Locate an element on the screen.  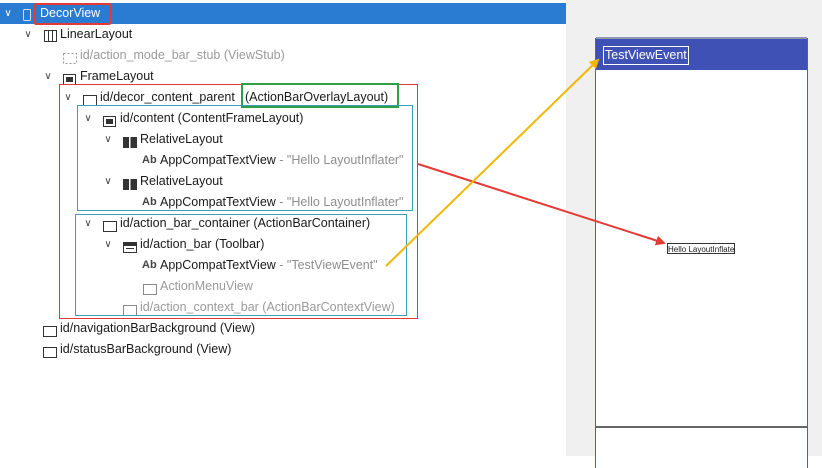
arrow-hello-to-preview is located at coordinates (541, 204).